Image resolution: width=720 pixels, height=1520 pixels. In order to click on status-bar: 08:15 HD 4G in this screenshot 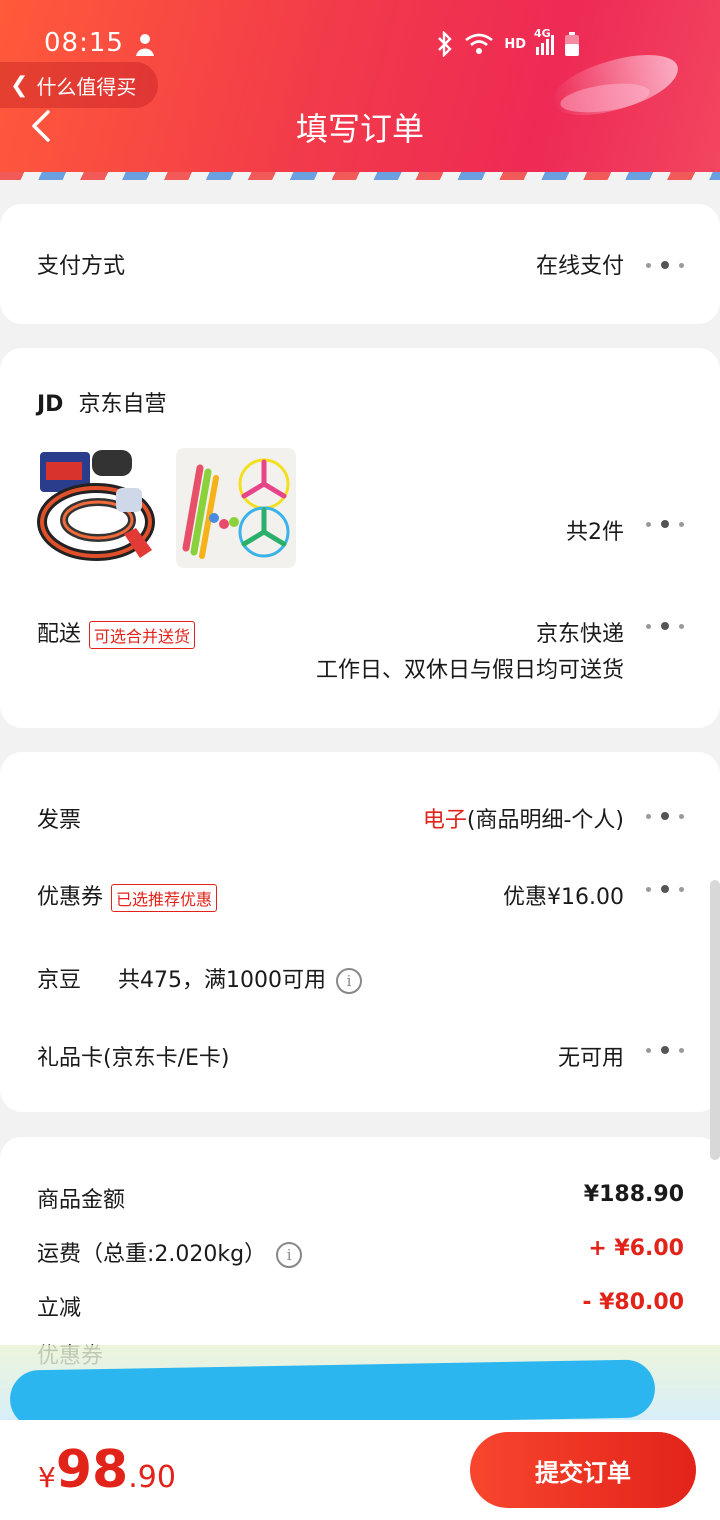, I will do `click(360, 45)`.